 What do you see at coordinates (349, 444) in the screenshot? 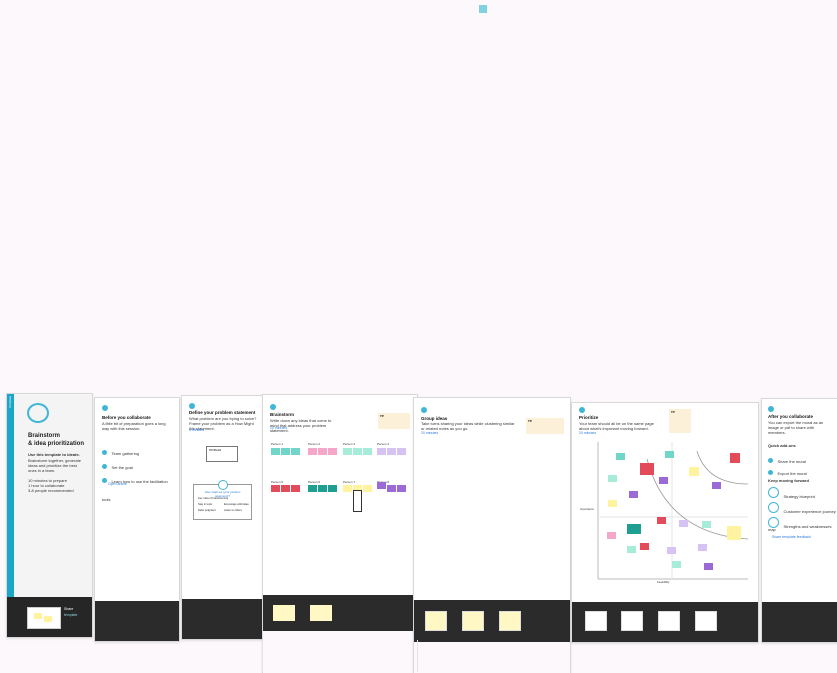
I see `step3-group-label: Person 3` at bounding box center [349, 444].